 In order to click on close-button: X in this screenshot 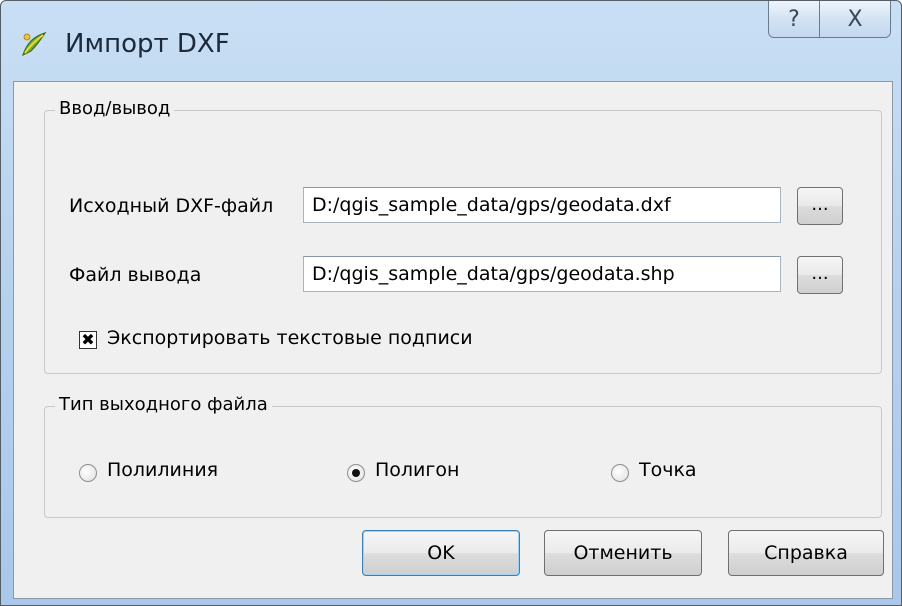, I will do `click(854, 19)`.